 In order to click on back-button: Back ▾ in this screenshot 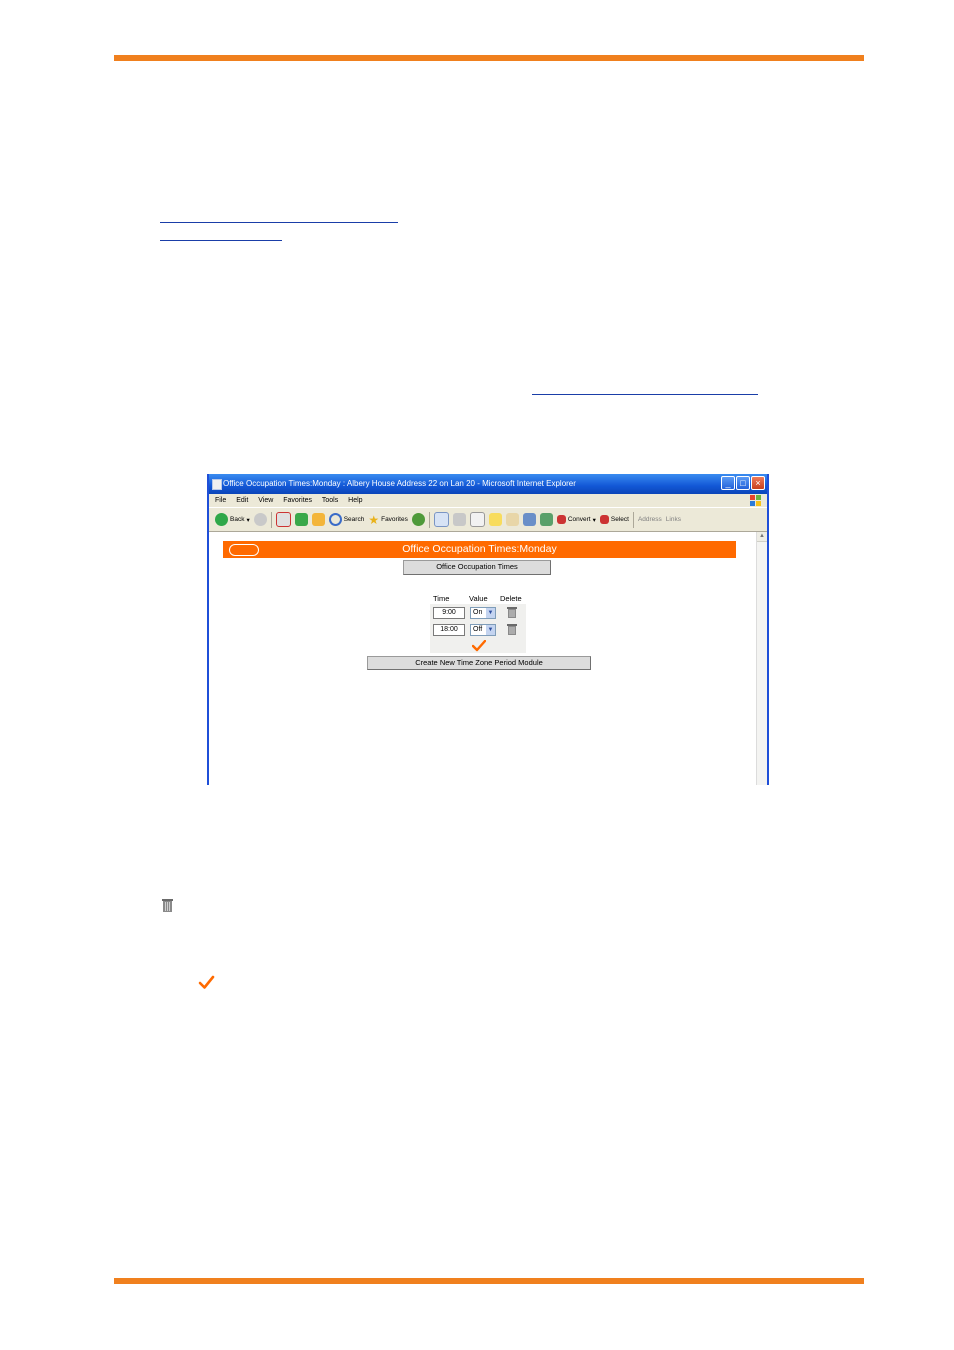, I will do `click(232, 519)`.